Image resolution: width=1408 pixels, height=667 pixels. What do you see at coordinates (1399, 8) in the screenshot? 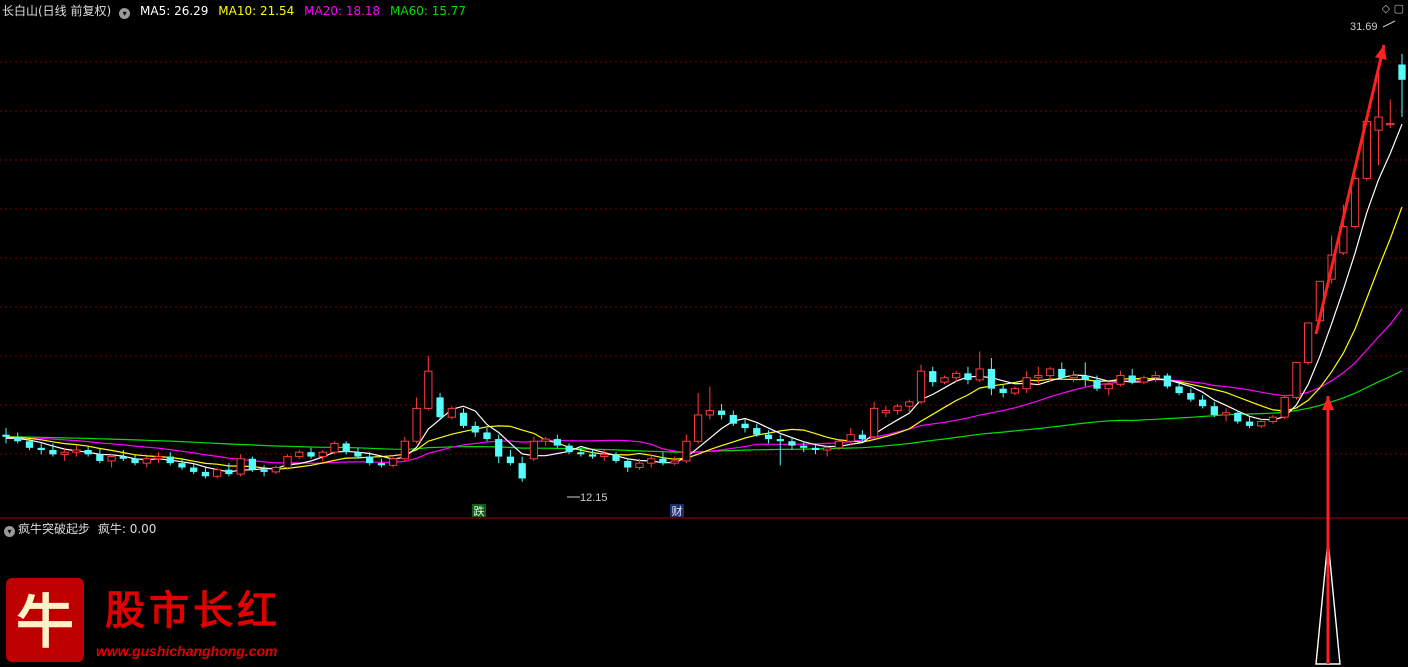
I see `restore-icon: ▢` at bounding box center [1399, 8].